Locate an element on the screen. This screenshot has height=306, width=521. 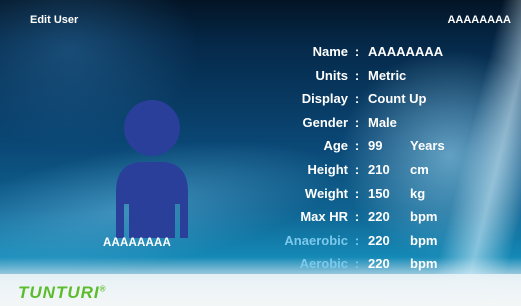
field-label: Gender is located at coordinates (325, 122).